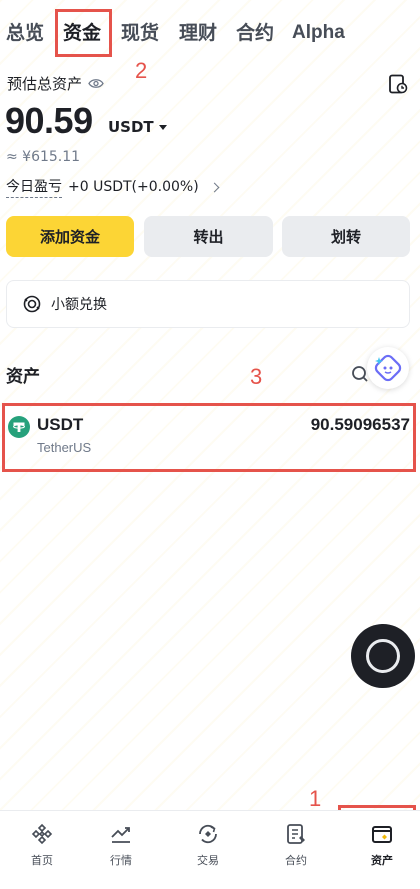 This screenshot has height=889, width=420. What do you see at coordinates (42, 834) in the screenshot?
I see `home-icon` at bounding box center [42, 834].